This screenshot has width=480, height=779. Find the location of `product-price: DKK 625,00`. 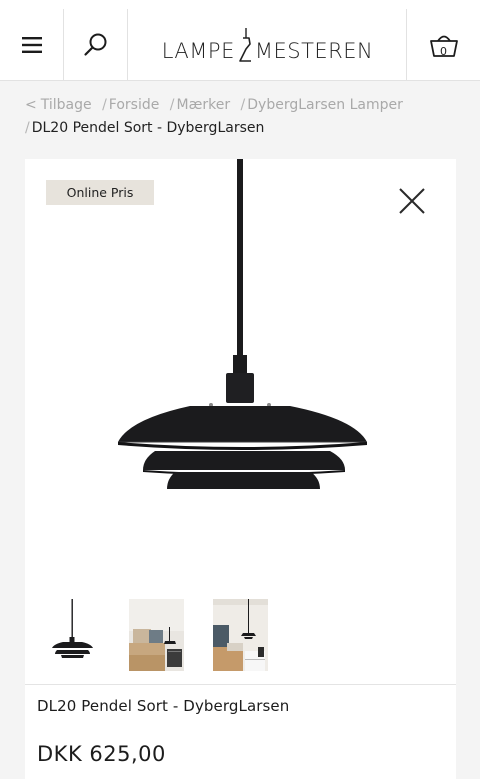

product-price: DKK 625,00 is located at coordinates (101, 754).